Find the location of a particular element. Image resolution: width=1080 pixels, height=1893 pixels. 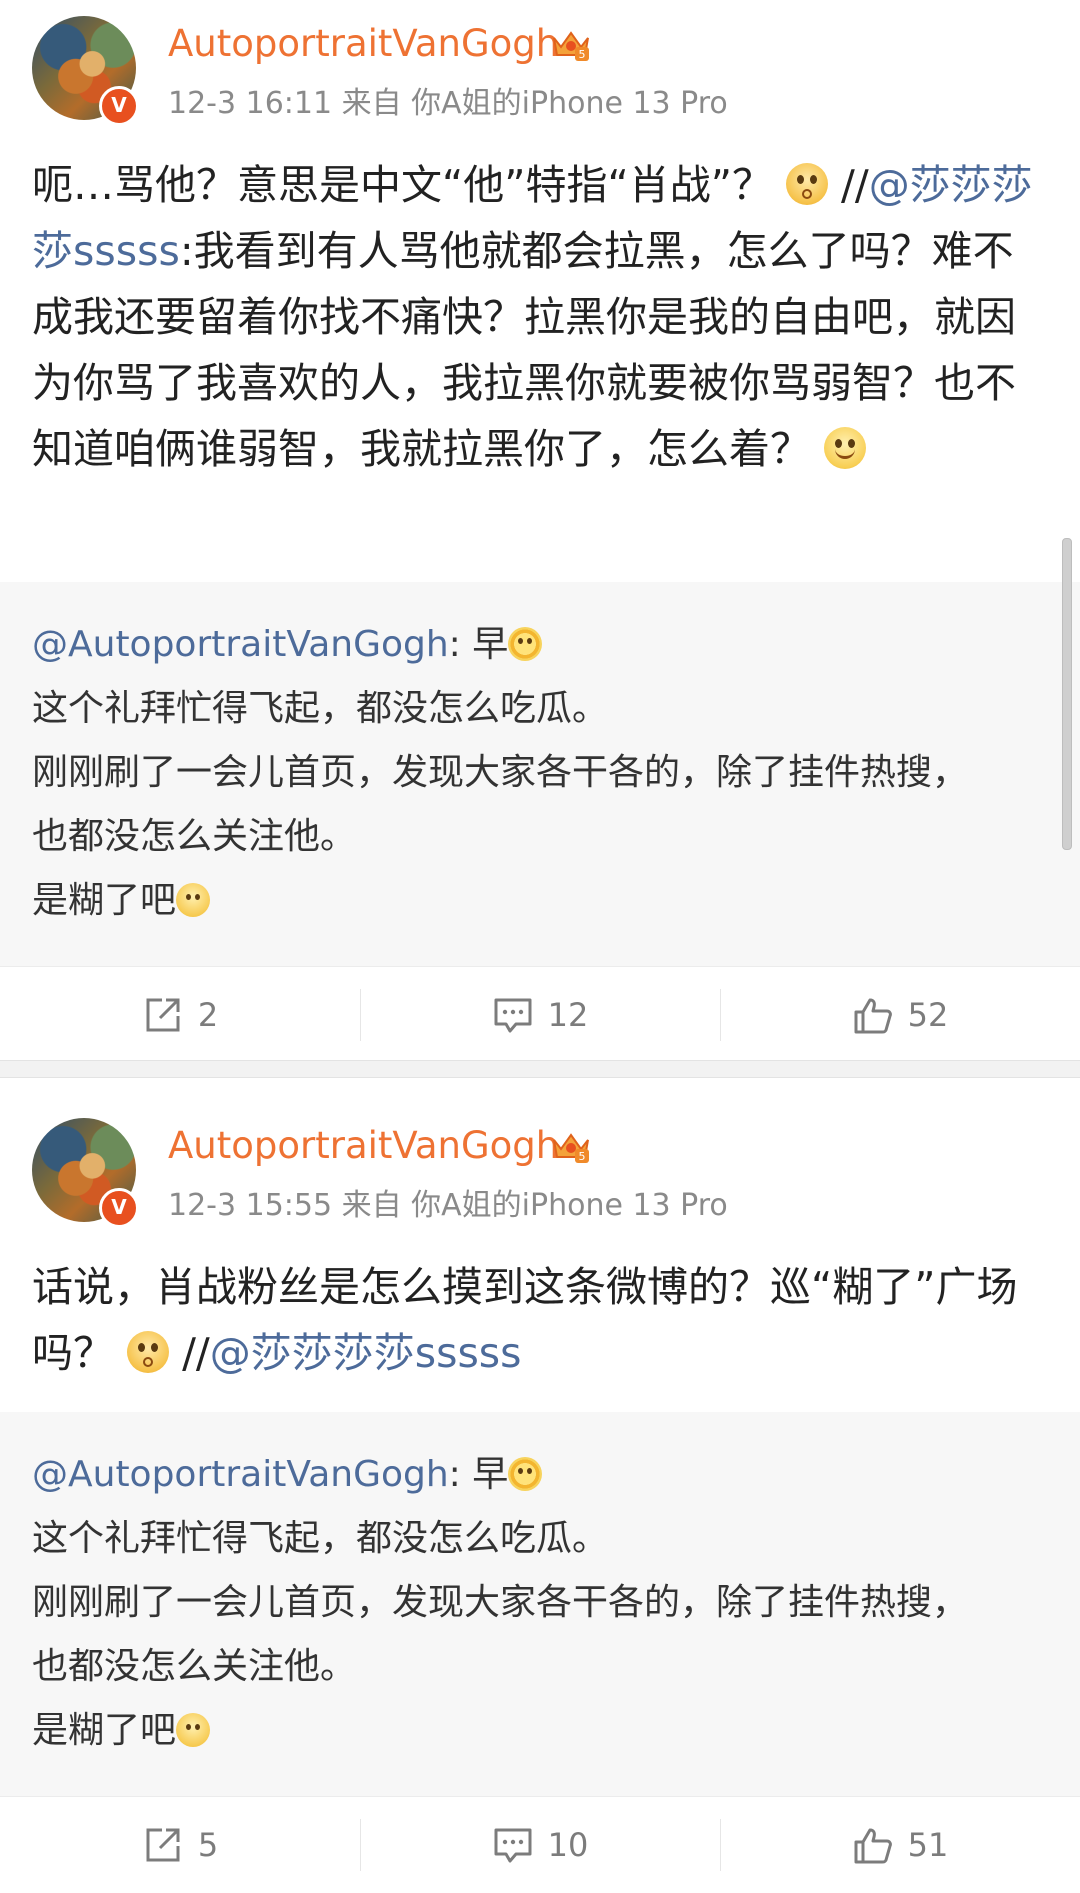

comment-count: 10 is located at coordinates (568, 1845).